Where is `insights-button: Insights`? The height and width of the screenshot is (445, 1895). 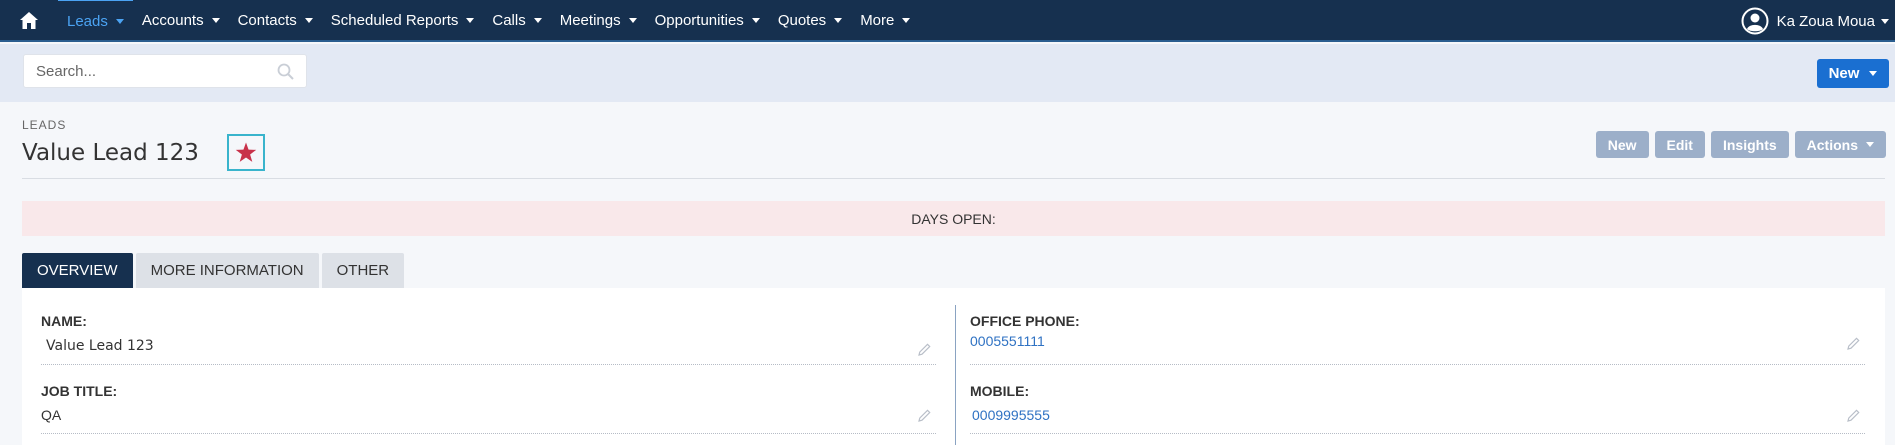 insights-button: Insights is located at coordinates (1749, 144).